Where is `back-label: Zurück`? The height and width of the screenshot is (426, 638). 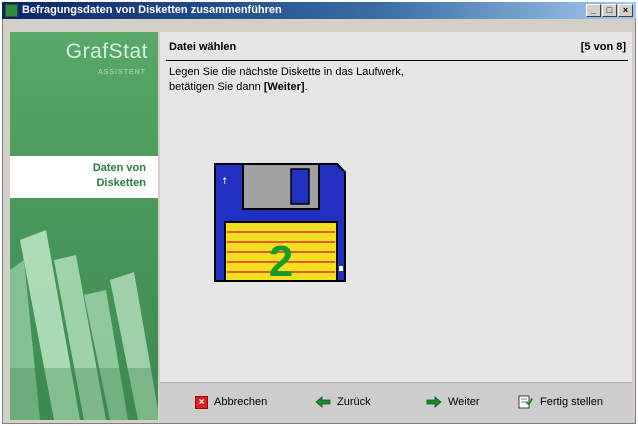 back-label: Zurück is located at coordinates (354, 402).